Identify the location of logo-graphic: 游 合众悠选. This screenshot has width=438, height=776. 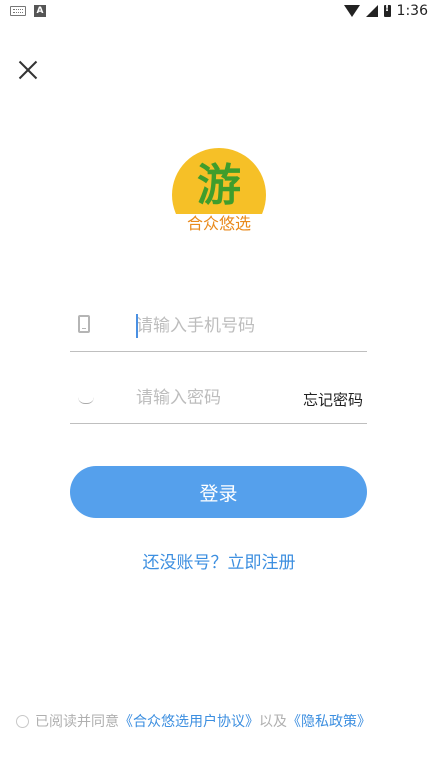
(219, 190).